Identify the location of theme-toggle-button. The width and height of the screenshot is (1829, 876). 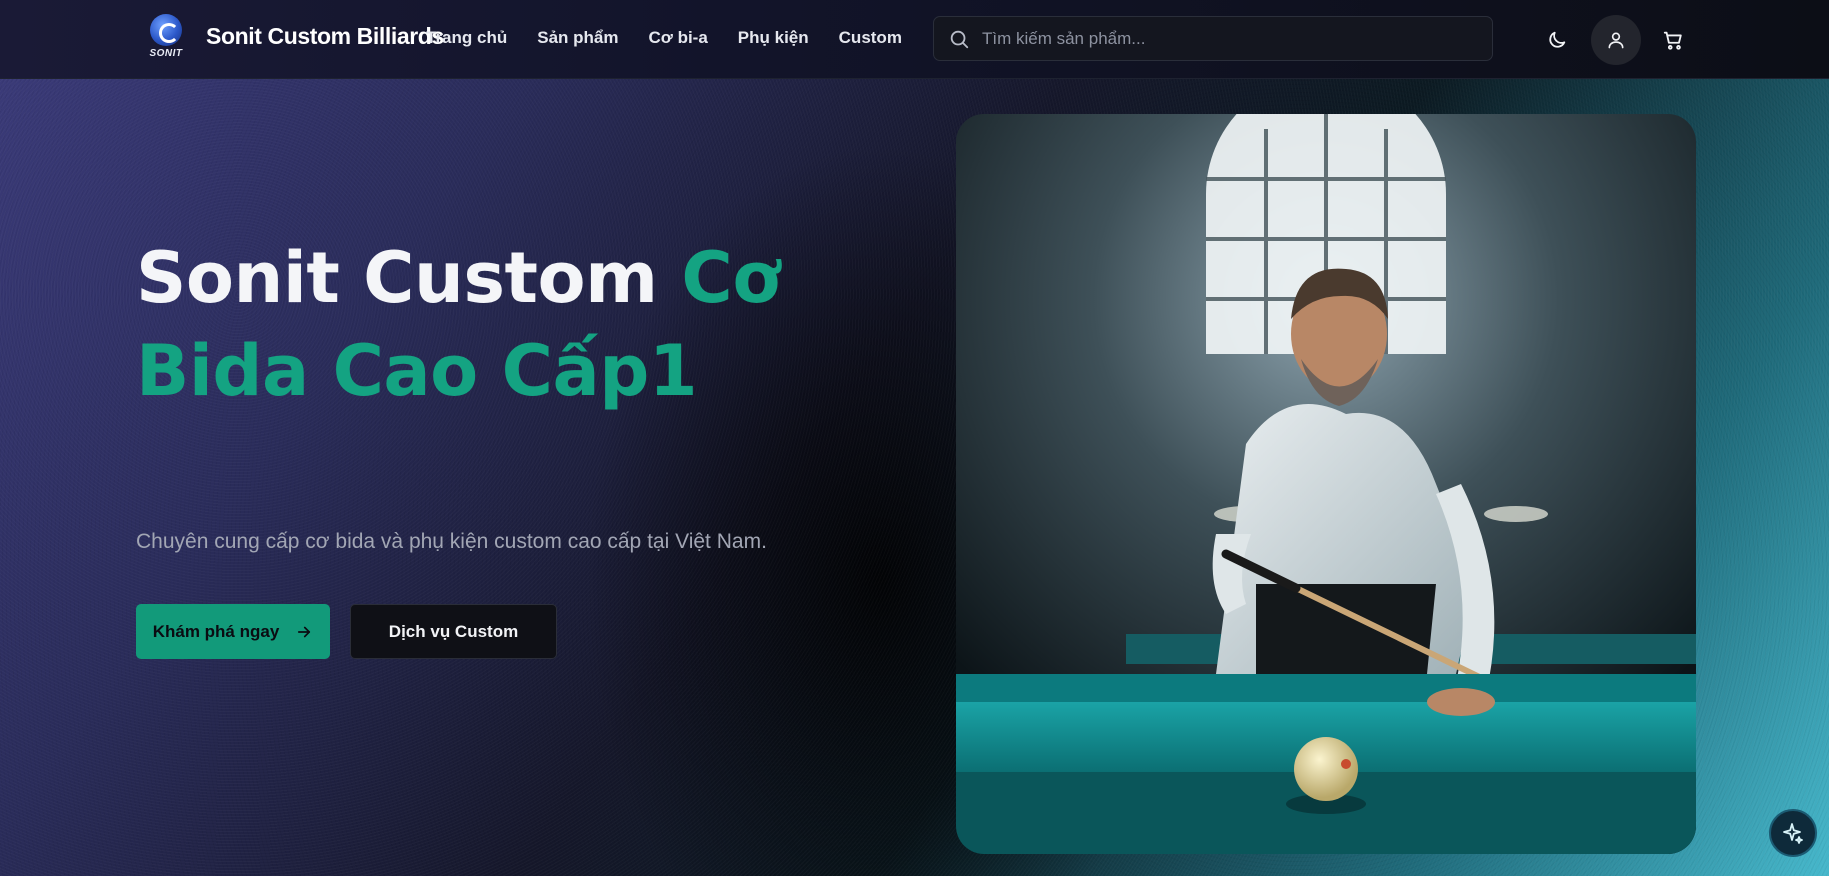
(1557, 40).